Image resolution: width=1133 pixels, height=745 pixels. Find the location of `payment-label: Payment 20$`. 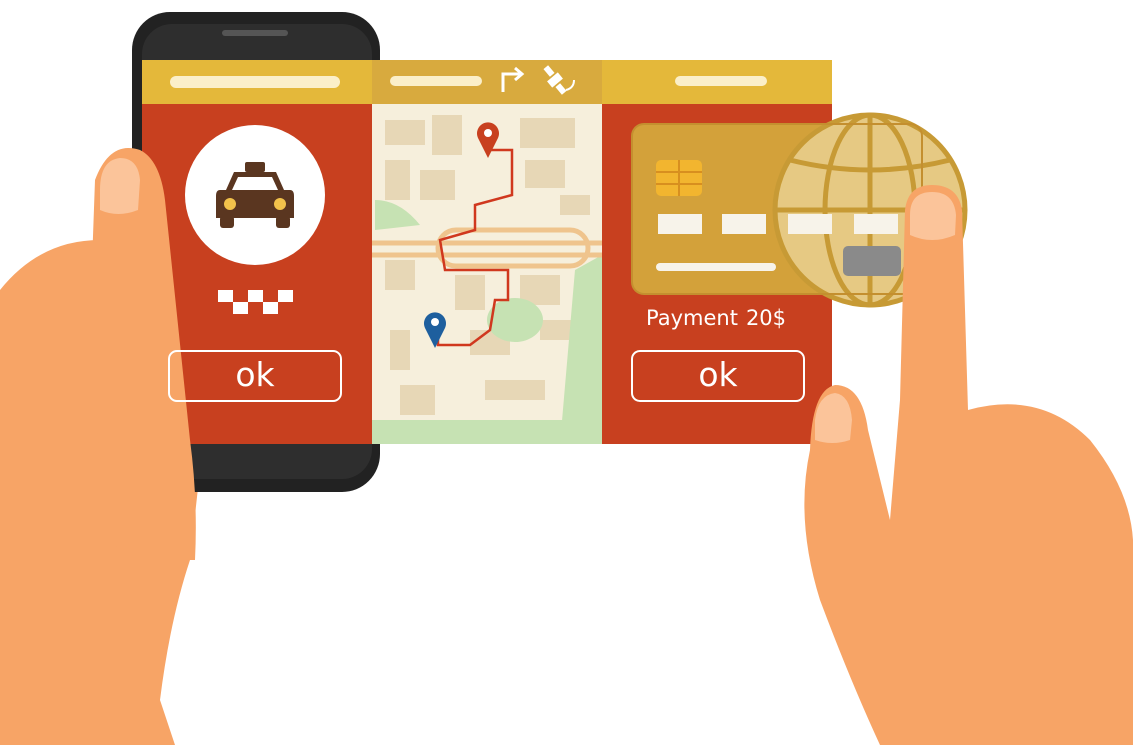

payment-label: Payment 20$ is located at coordinates (720, 318).